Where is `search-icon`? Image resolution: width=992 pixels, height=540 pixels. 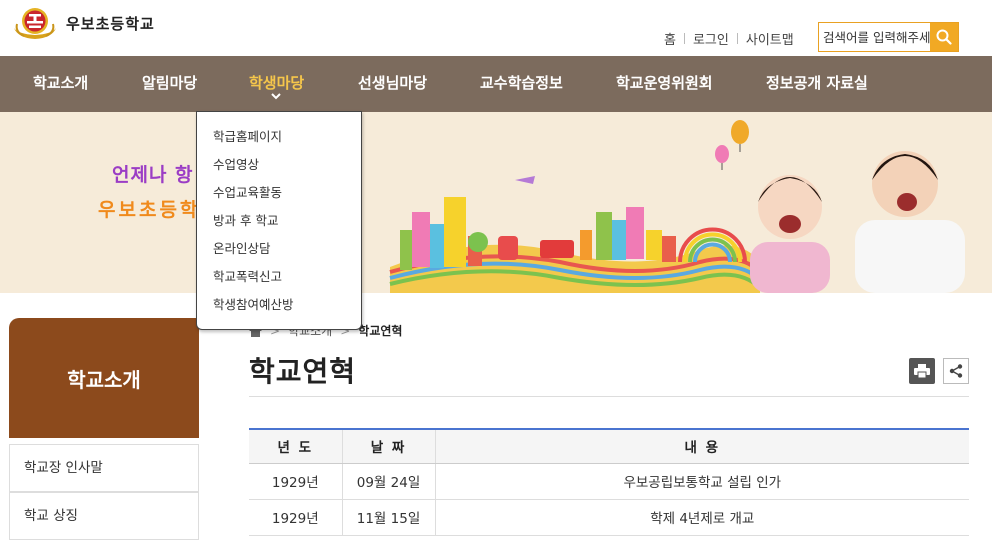
search-icon is located at coordinates (944, 37).